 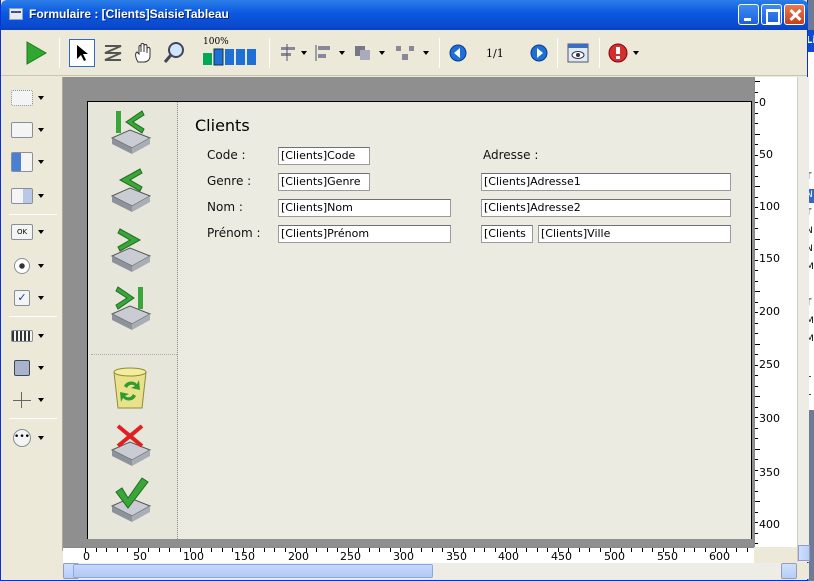 What do you see at coordinates (143, 53) in the screenshot?
I see `hand-tool-button` at bounding box center [143, 53].